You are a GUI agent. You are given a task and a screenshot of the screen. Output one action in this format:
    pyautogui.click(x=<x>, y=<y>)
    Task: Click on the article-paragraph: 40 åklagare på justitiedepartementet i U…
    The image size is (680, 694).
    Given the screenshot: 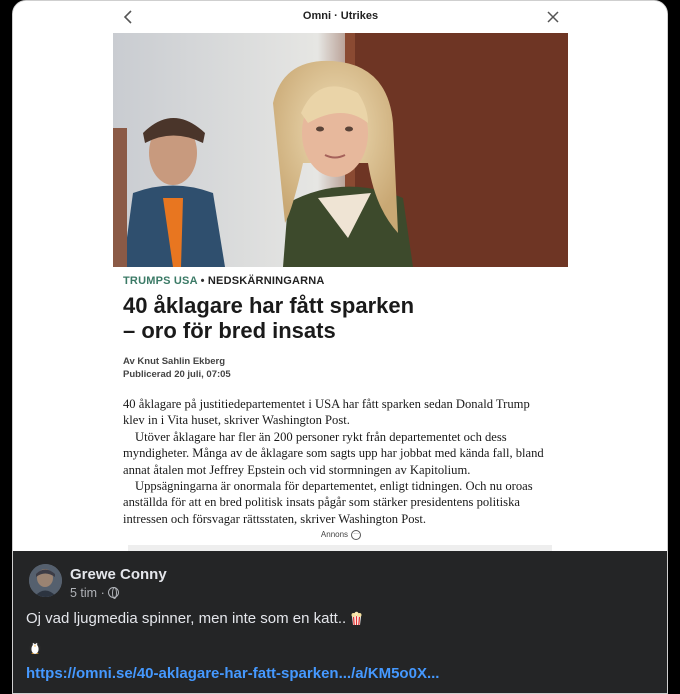 What is the action you would take?
    pyautogui.click(x=326, y=412)
    